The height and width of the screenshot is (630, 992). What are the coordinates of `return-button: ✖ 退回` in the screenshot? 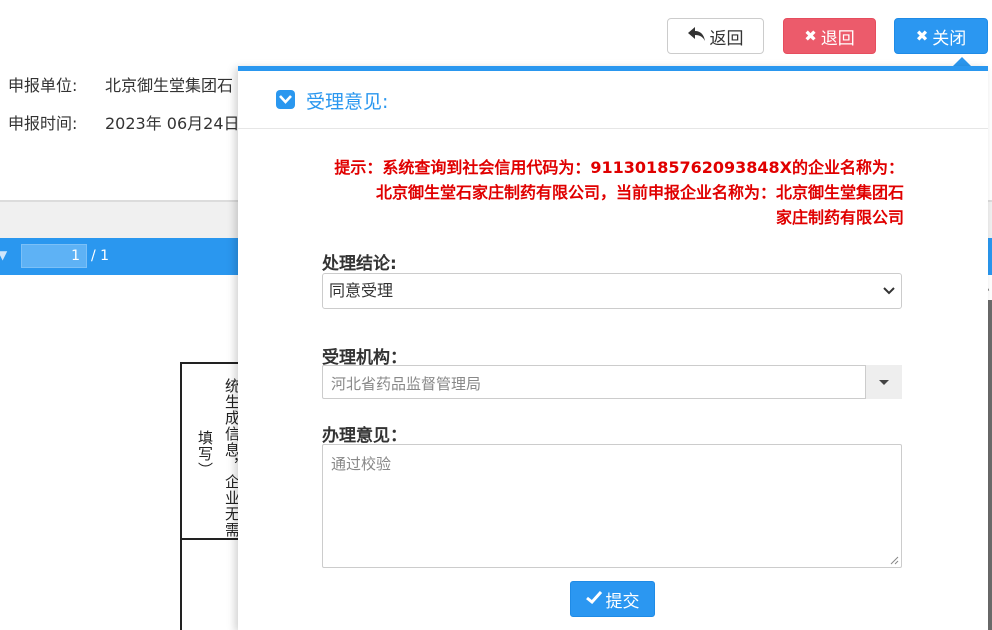 It's located at (829, 36).